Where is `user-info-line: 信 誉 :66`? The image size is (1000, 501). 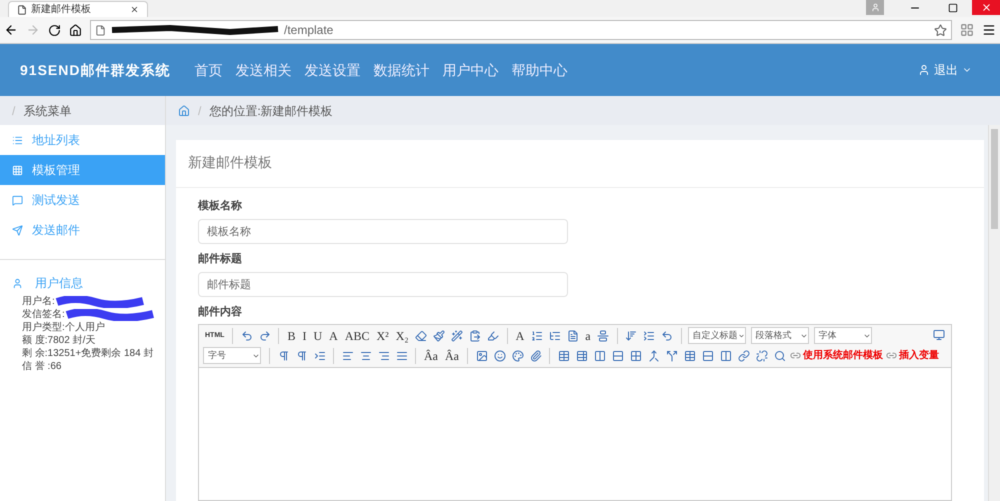
user-info-line: 信 誉 :66 is located at coordinates (42, 367).